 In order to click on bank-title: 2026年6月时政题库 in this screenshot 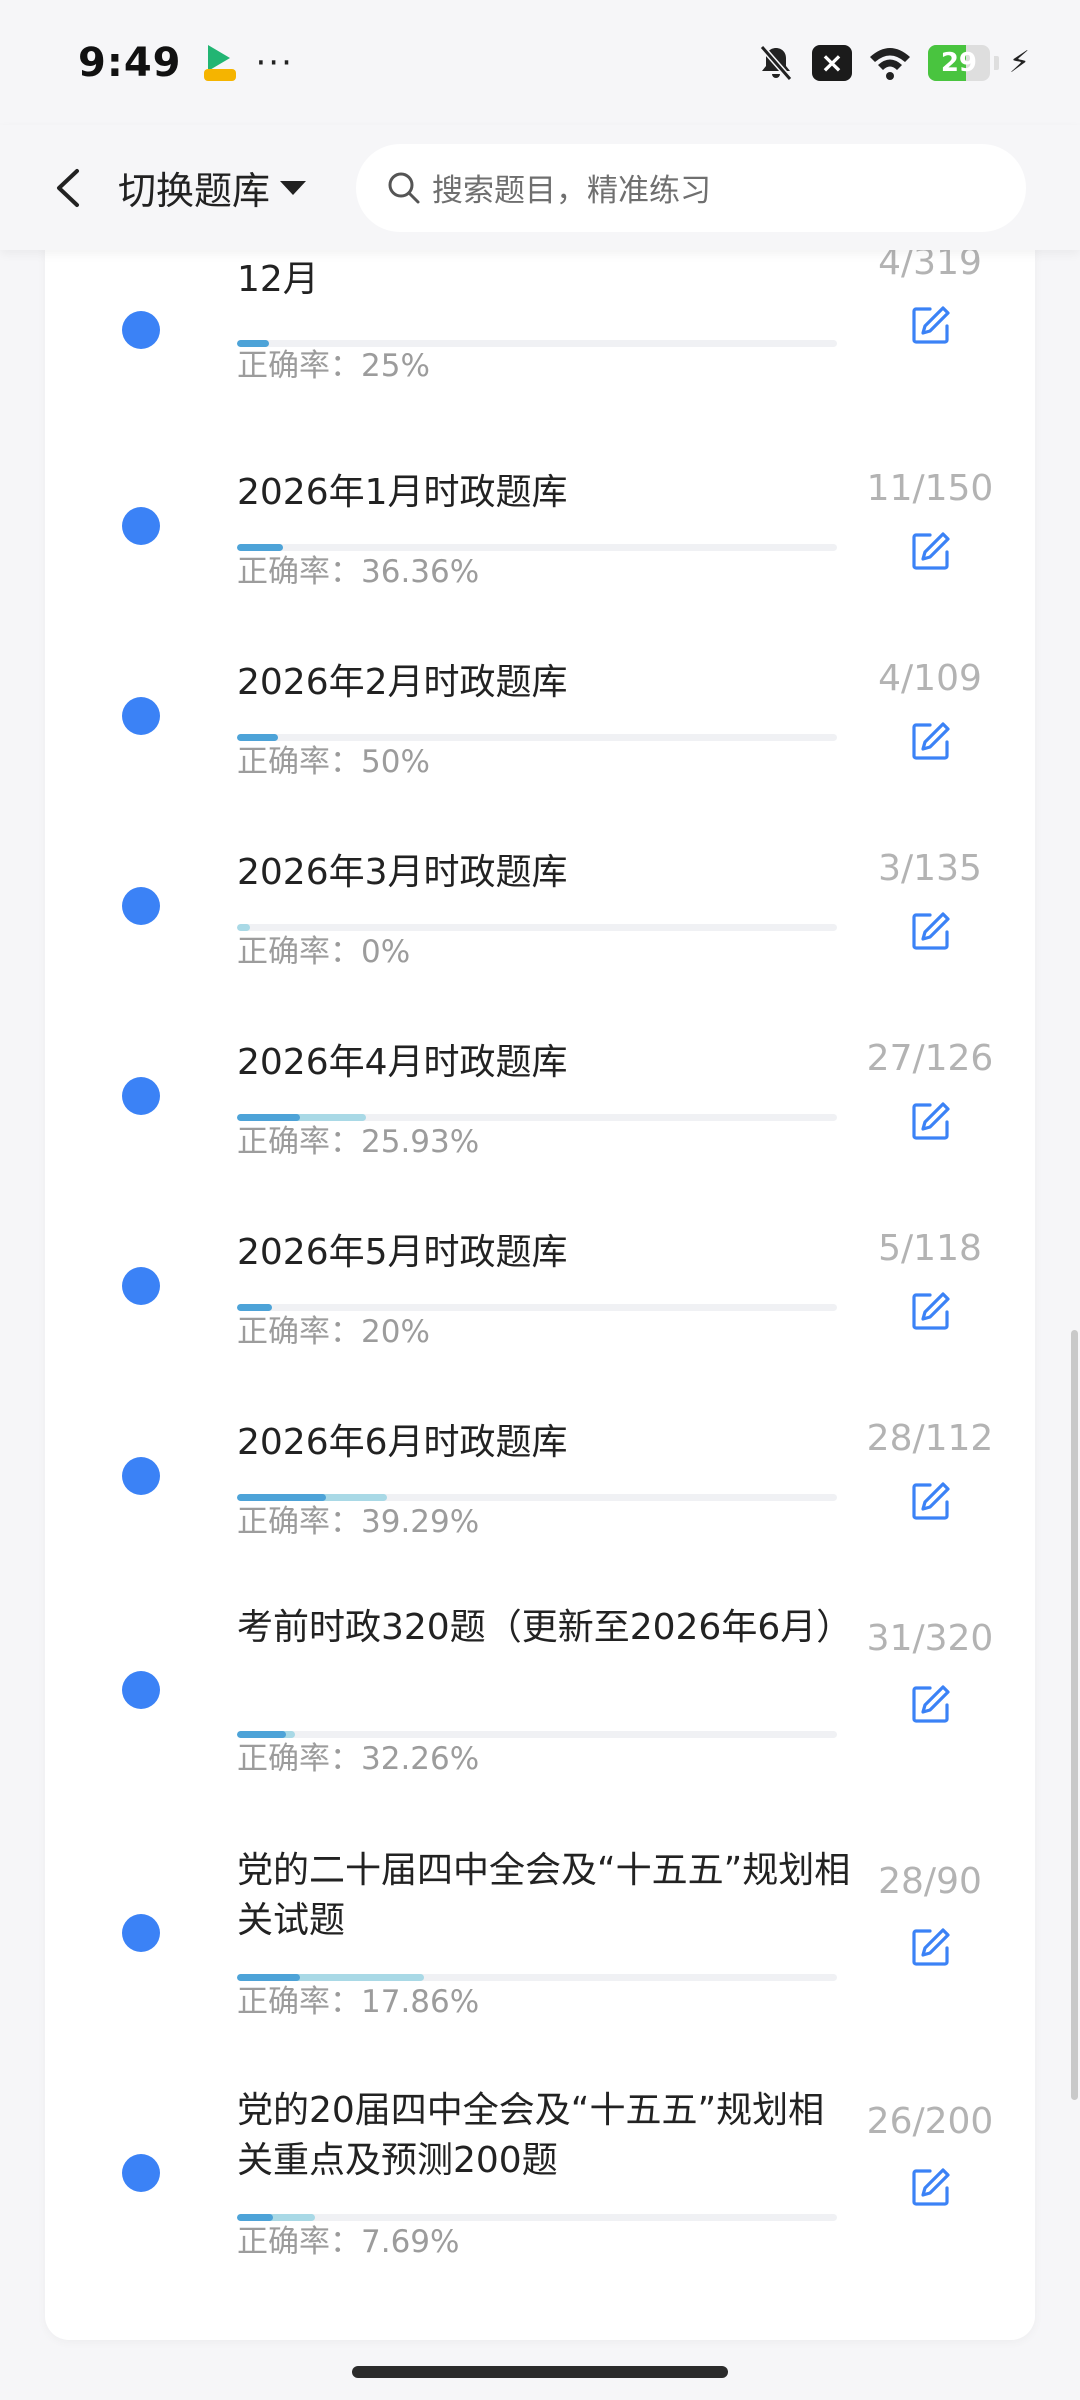, I will do `click(402, 1442)`.